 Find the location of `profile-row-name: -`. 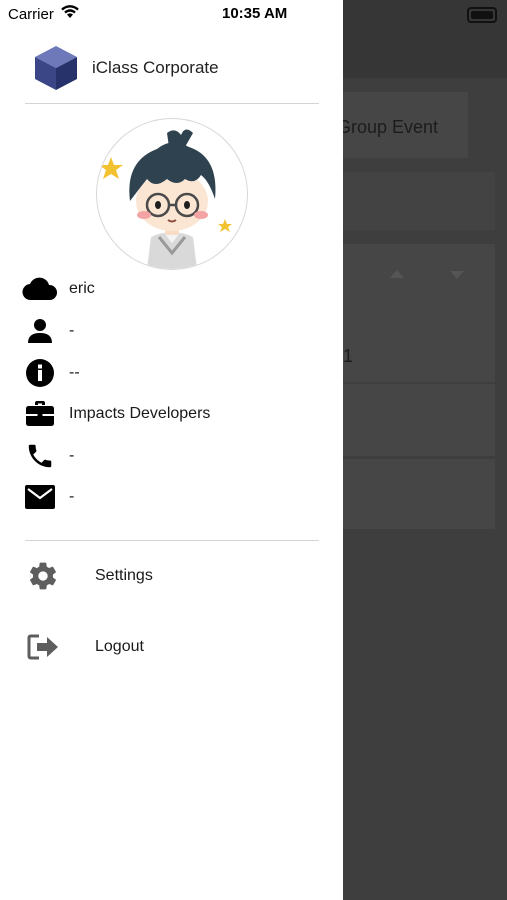

profile-row-name: - is located at coordinates (48, 331).